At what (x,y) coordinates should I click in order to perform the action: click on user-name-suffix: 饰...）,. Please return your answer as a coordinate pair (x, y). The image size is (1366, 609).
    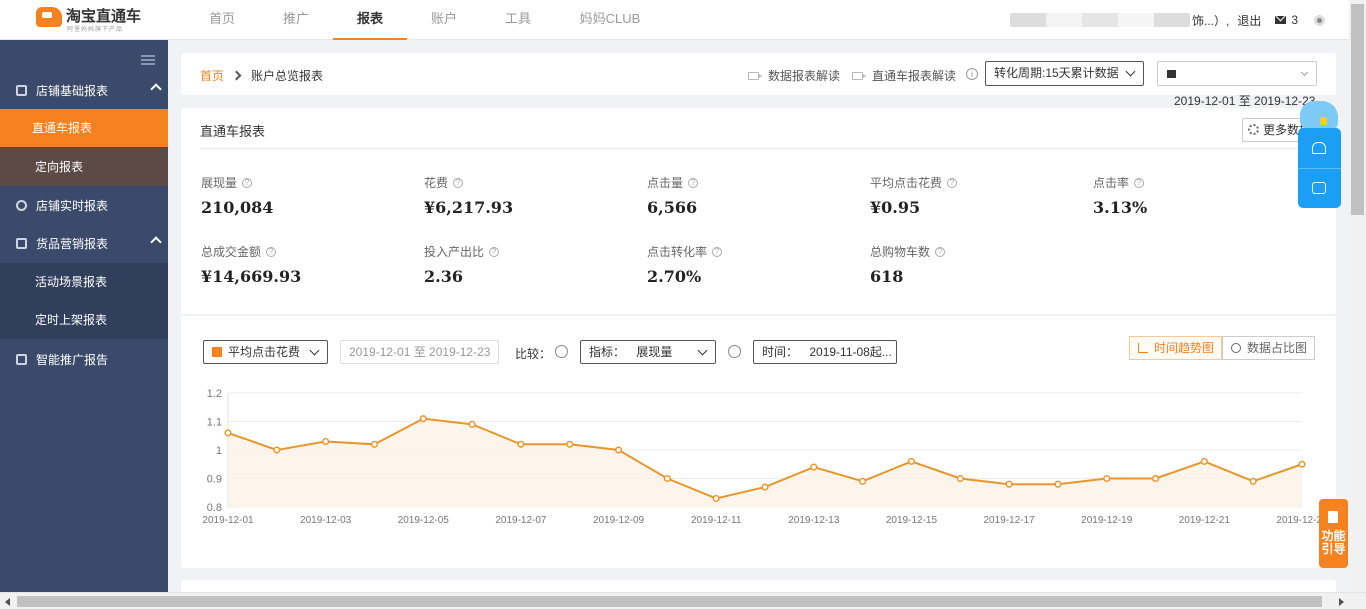
    Looking at the image, I should click on (1211, 20).